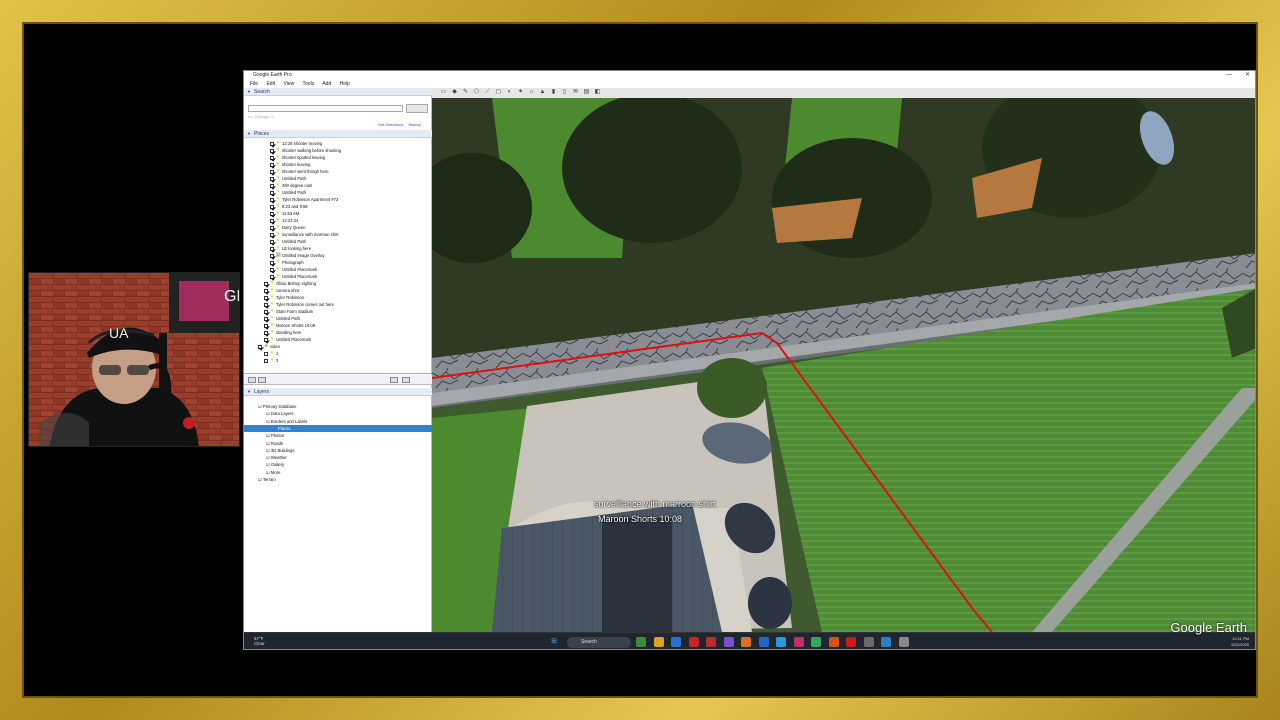 The width and height of the screenshot is (1280, 720). I want to click on places-tree-item: ▾ LE looking here, so click(290, 248).